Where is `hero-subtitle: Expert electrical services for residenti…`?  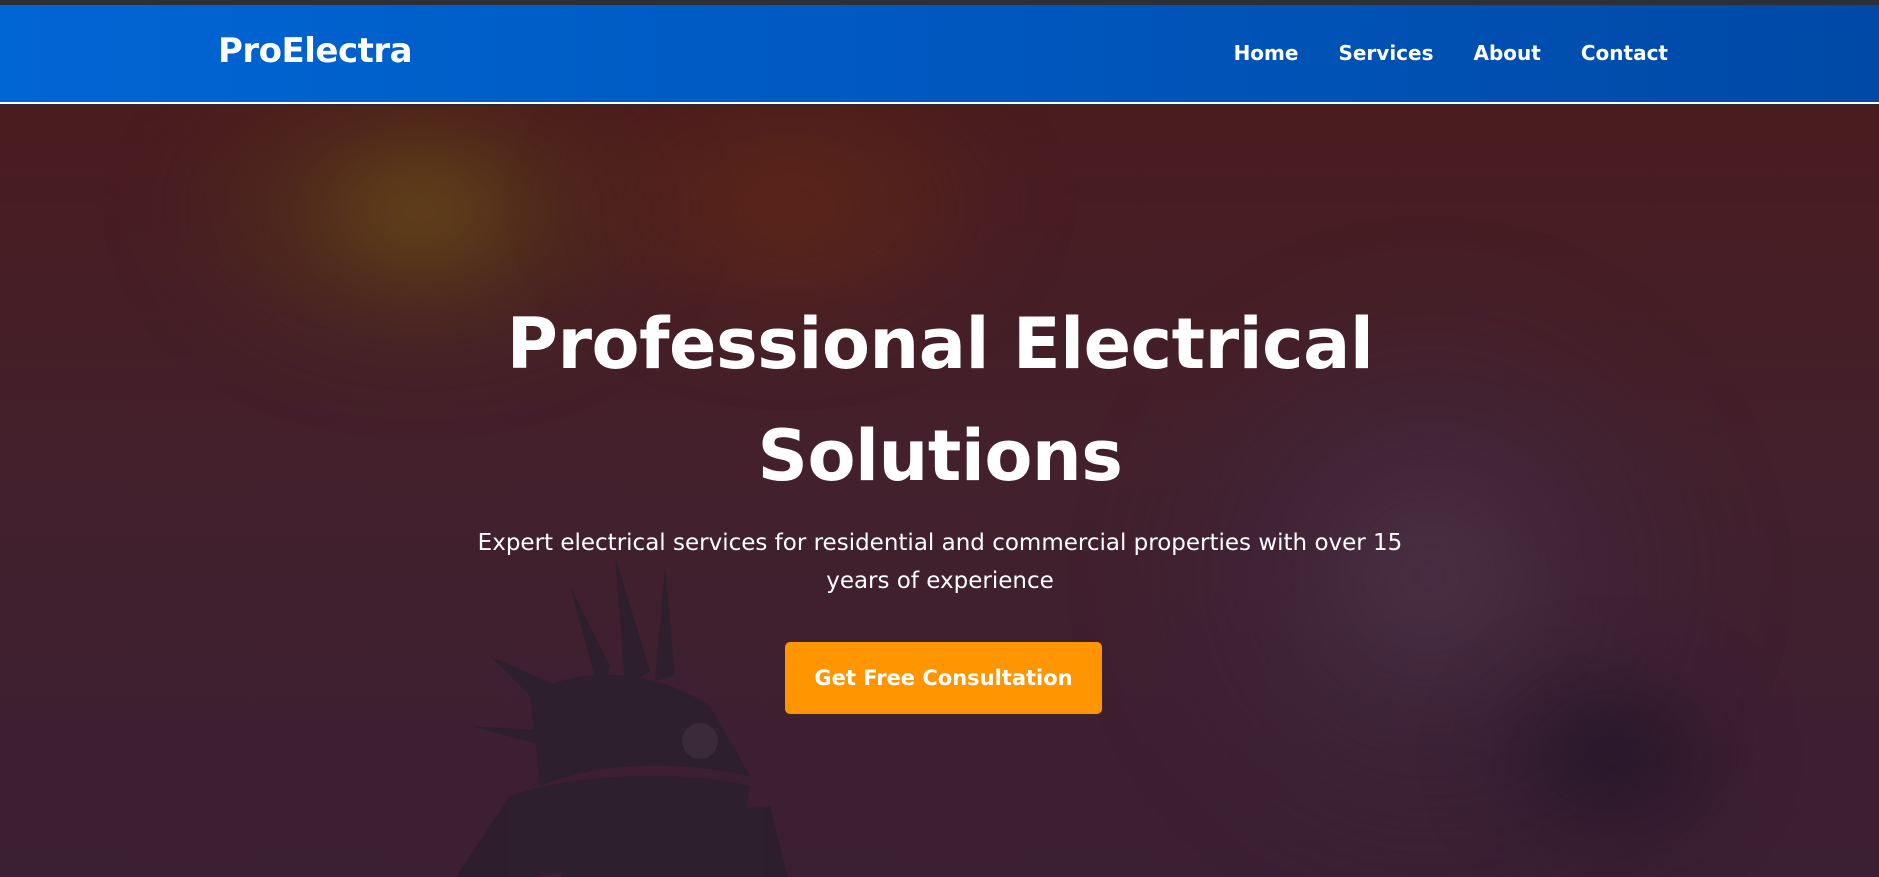
hero-subtitle: Expert electrical services for residenti… is located at coordinates (940, 562).